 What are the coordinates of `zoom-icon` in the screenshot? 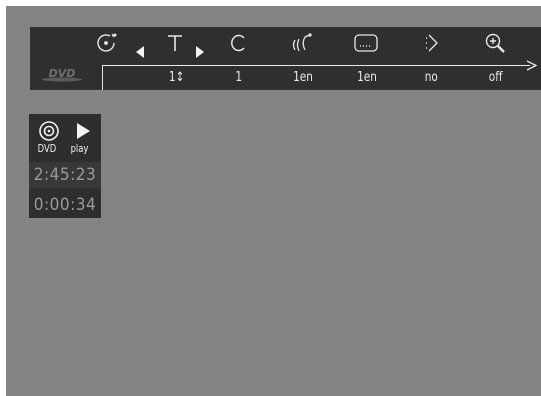 It's located at (496, 43).